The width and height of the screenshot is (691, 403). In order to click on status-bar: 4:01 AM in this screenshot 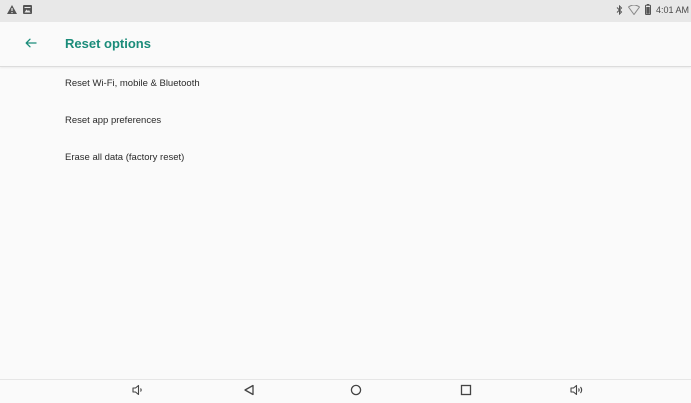, I will do `click(345, 11)`.